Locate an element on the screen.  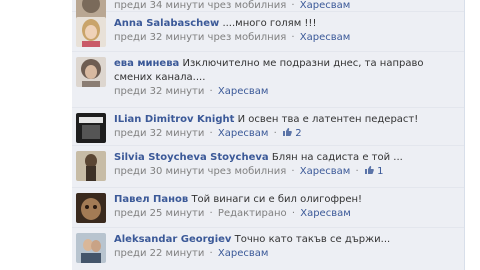
like-count: 1 is located at coordinates (374, 171).